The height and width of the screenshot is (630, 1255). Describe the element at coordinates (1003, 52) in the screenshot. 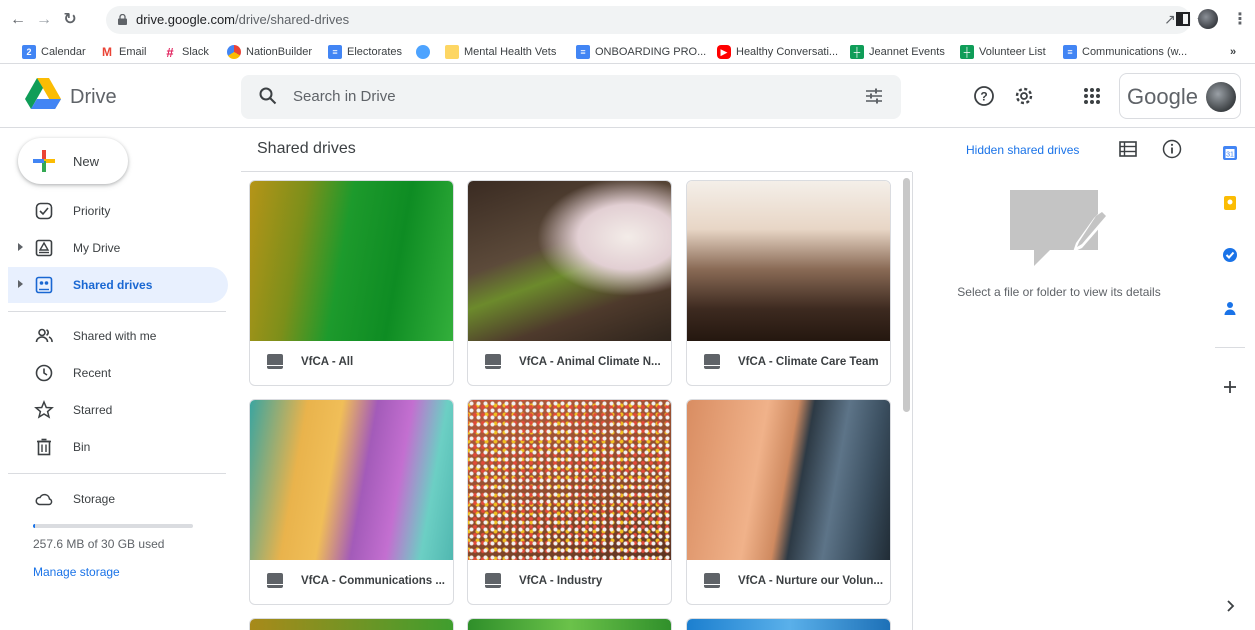

I see `bookmark-item: ┼ Volunteer List` at that location.